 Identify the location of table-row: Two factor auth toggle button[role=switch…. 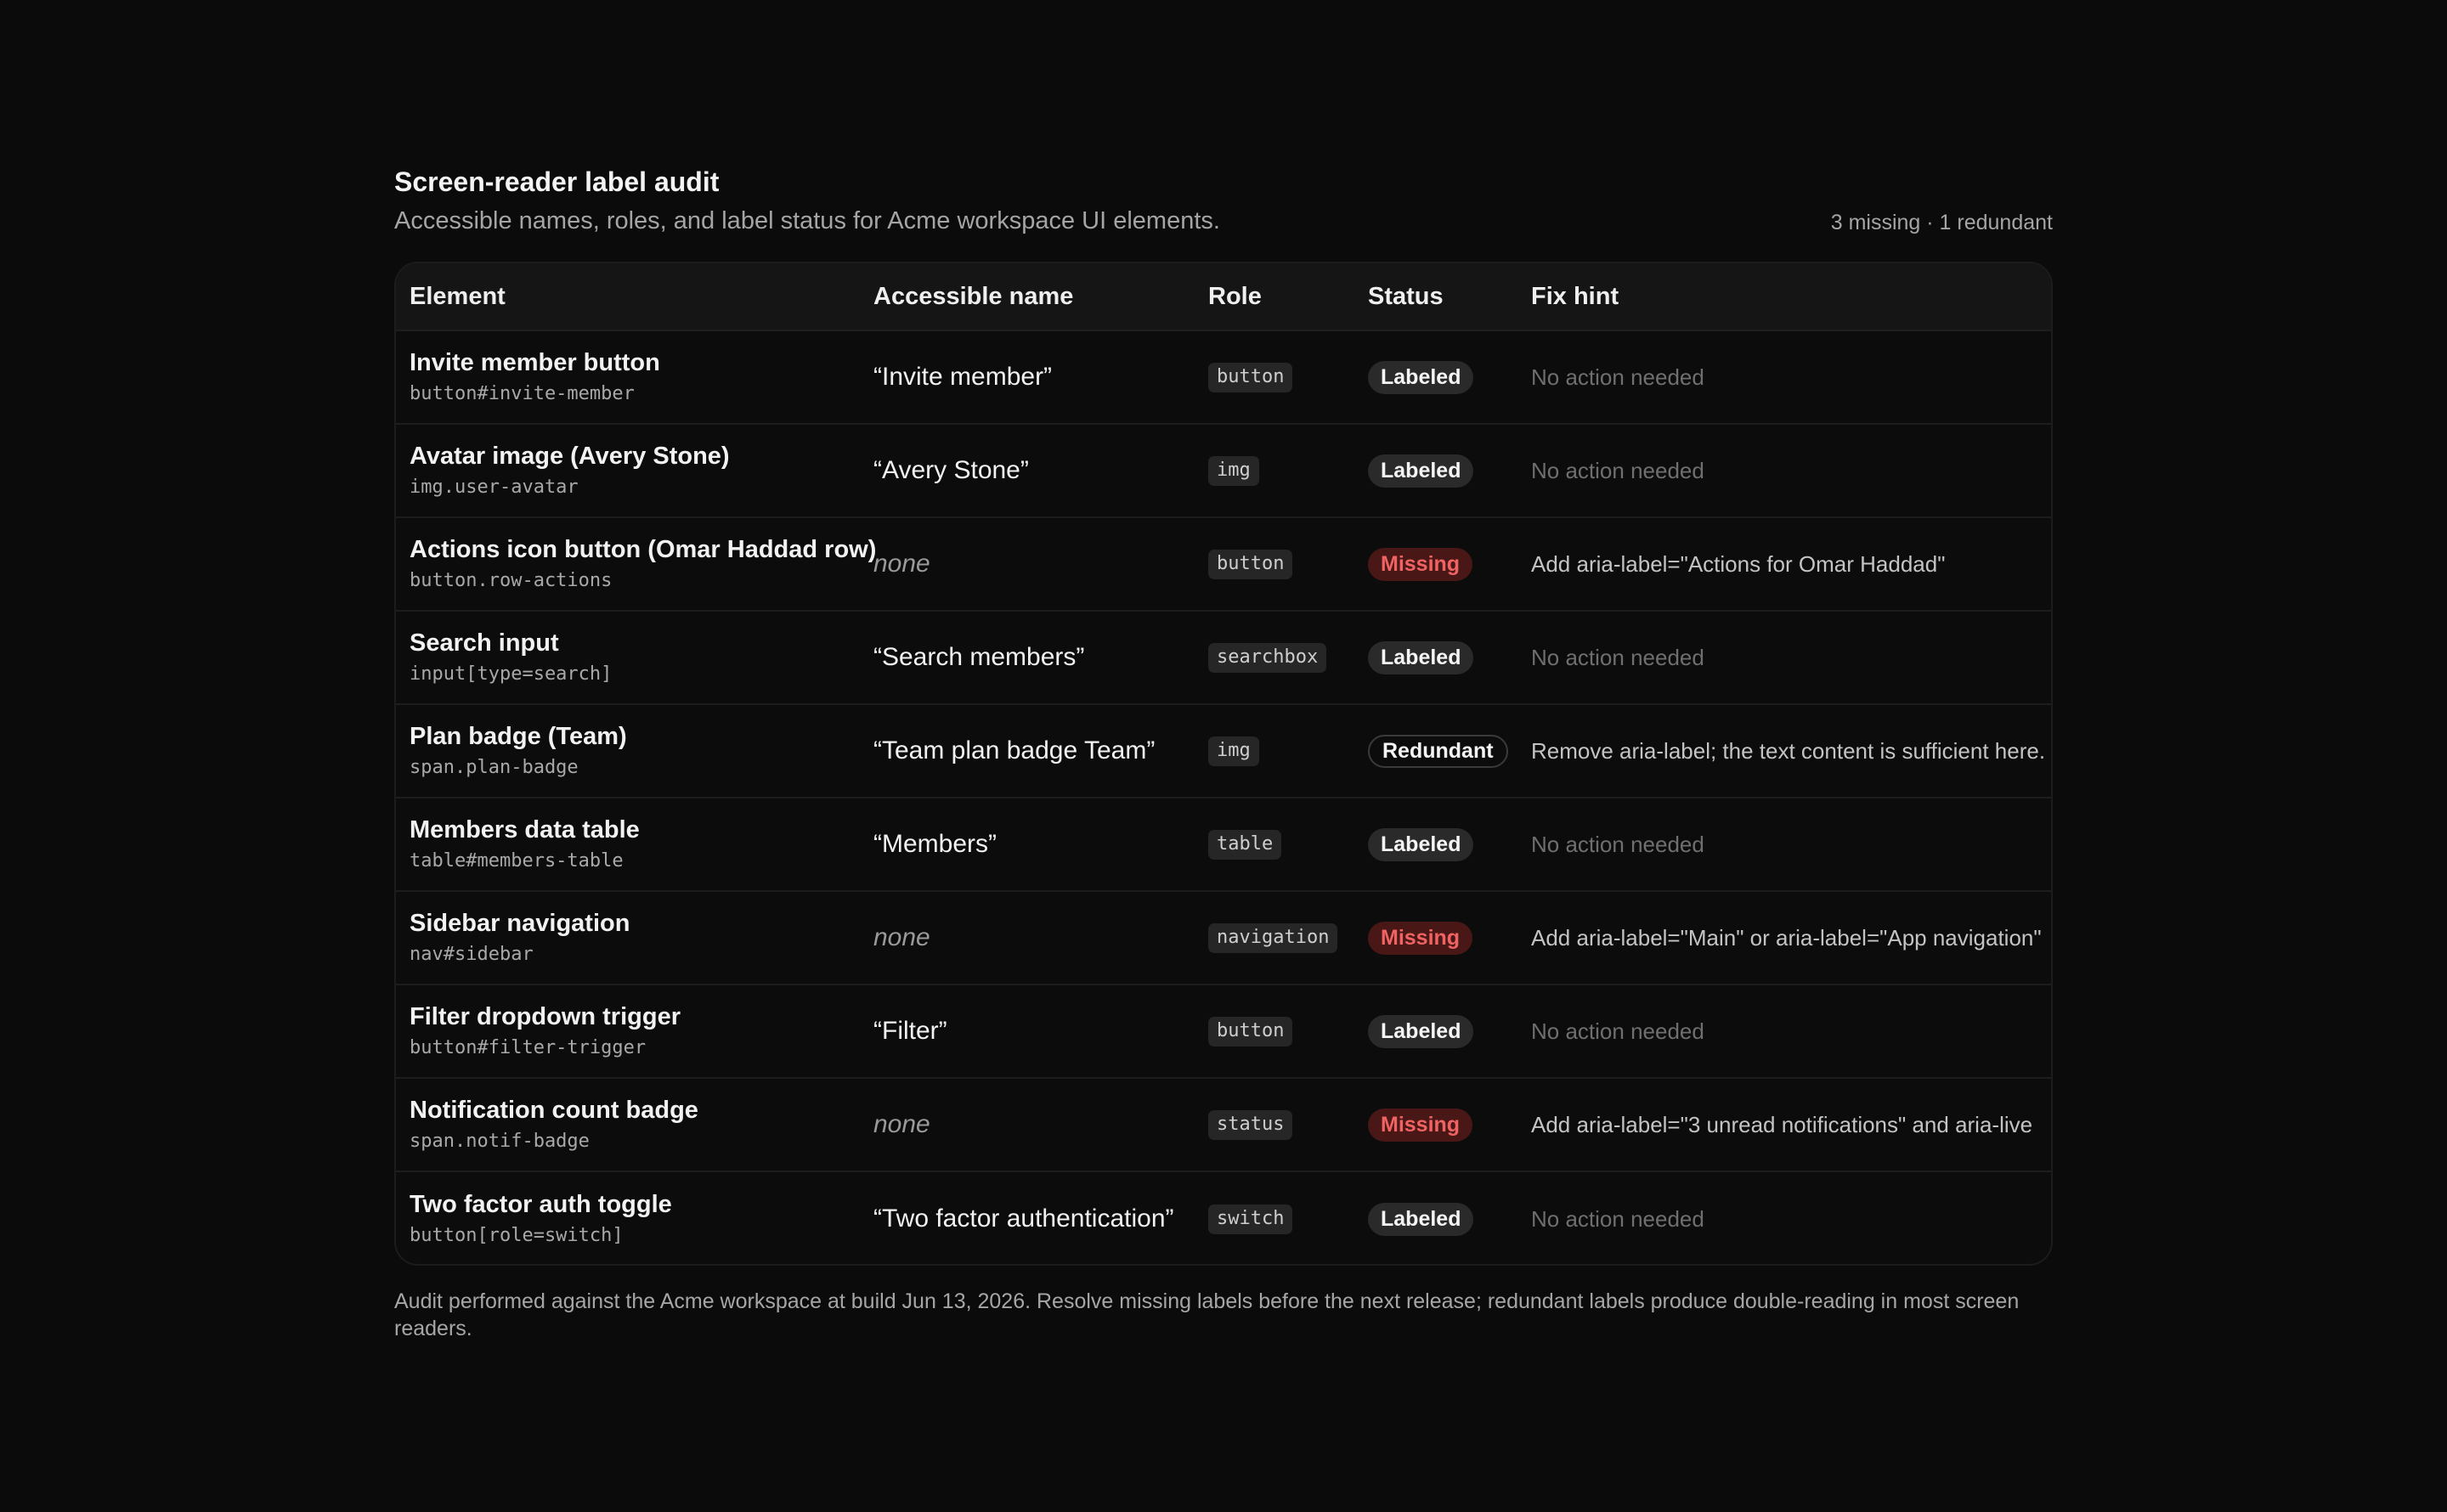
(1223, 1218).